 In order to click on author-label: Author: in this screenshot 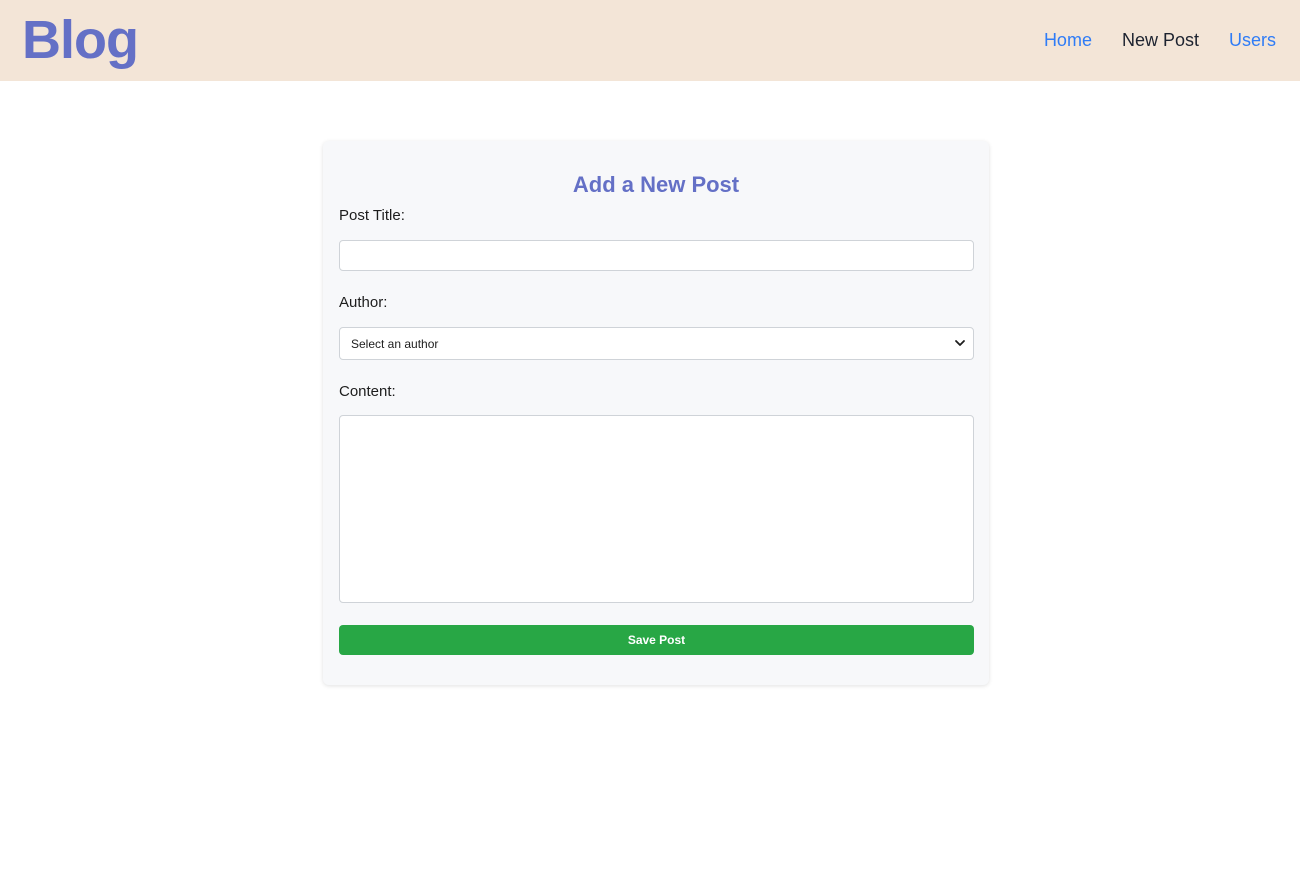, I will do `click(363, 302)`.